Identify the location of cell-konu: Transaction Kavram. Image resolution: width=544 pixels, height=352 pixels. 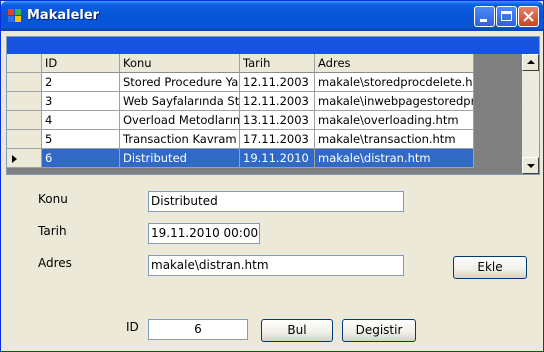
(180, 139).